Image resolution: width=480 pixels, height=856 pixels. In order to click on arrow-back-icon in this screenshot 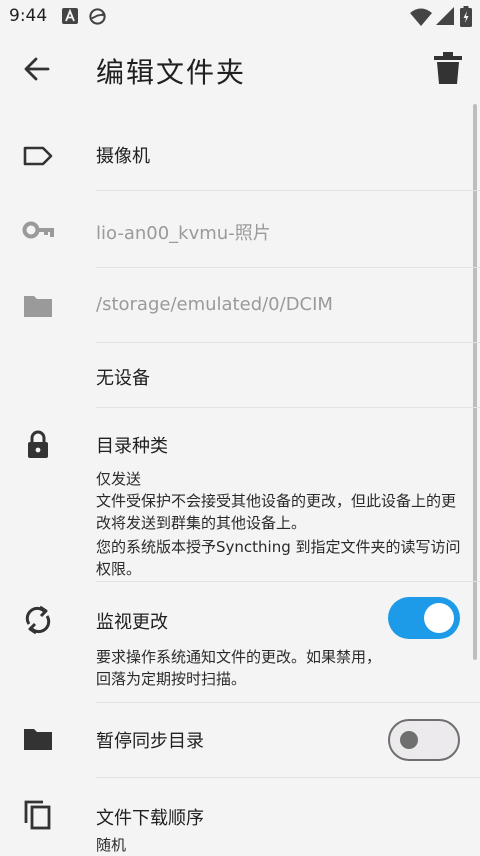, I will do `click(37, 69)`.